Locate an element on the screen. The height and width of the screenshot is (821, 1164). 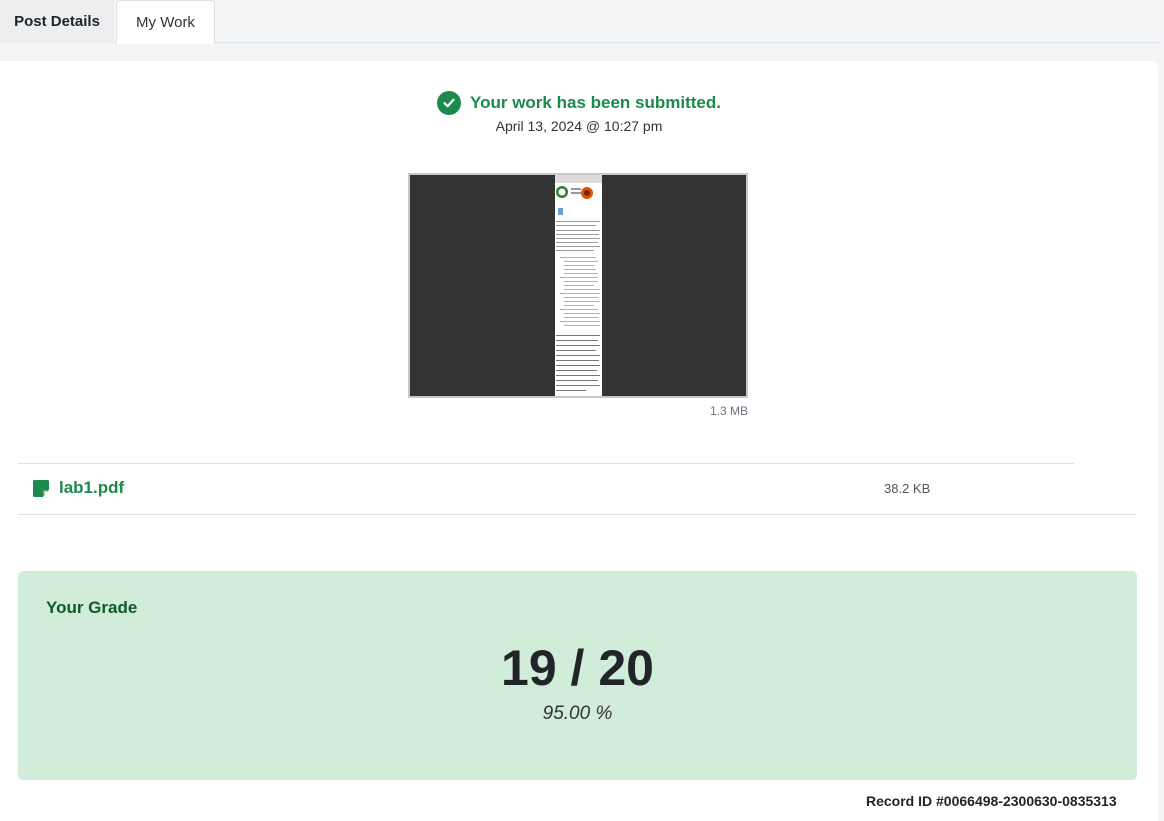
submission-status: Your work has been submitted. is located at coordinates (579, 103).